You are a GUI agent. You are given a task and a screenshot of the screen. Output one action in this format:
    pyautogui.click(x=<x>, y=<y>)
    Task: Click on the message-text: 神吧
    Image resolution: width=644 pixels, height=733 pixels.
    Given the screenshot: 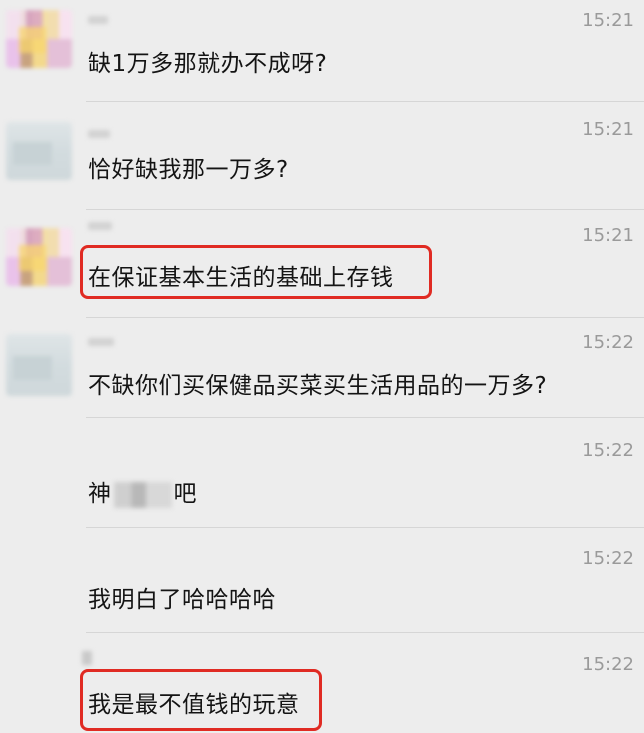 What is the action you would take?
    pyautogui.click(x=142, y=491)
    